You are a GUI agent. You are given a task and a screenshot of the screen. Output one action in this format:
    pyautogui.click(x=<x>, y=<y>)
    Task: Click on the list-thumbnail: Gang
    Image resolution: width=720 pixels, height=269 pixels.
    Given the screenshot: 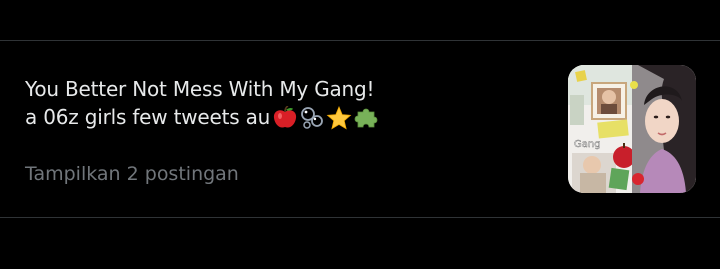 What is the action you would take?
    pyautogui.click(x=632, y=129)
    